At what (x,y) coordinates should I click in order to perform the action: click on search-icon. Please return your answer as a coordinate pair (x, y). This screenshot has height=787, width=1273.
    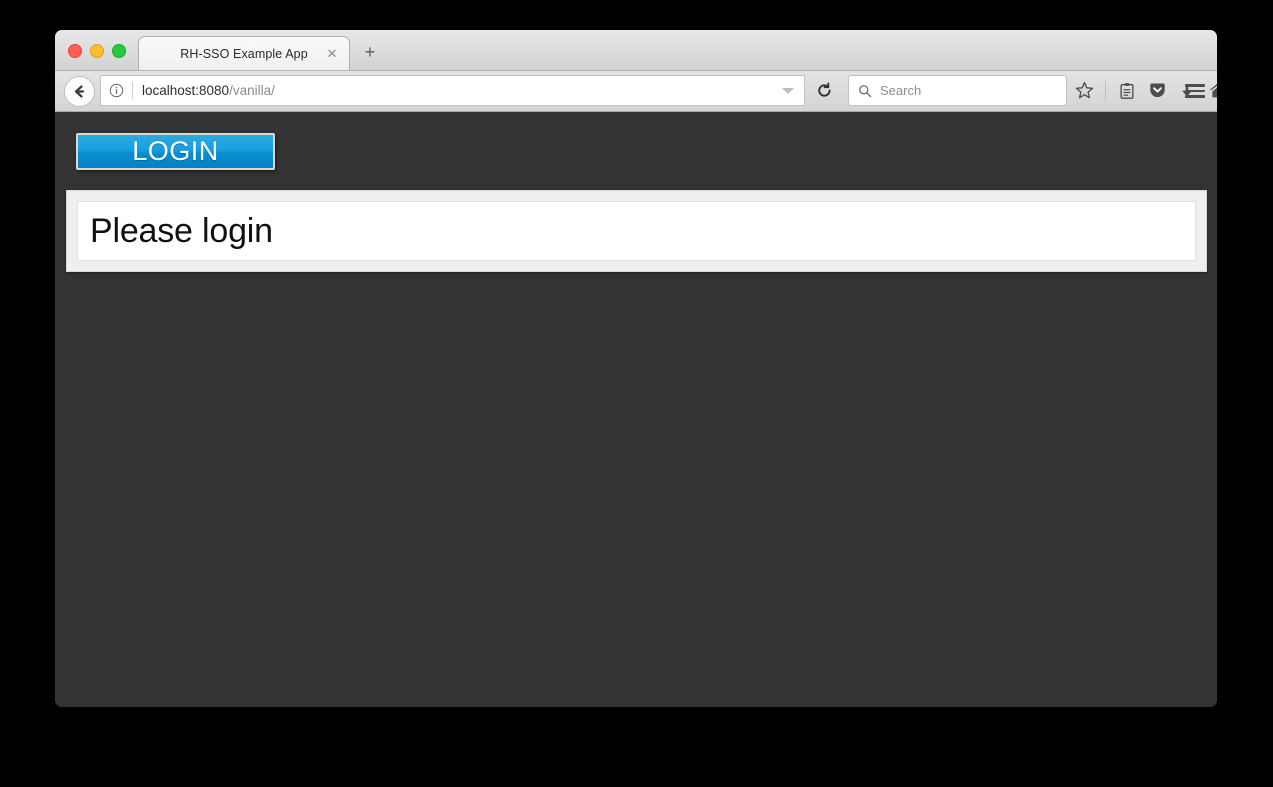
    Looking at the image, I should click on (865, 90).